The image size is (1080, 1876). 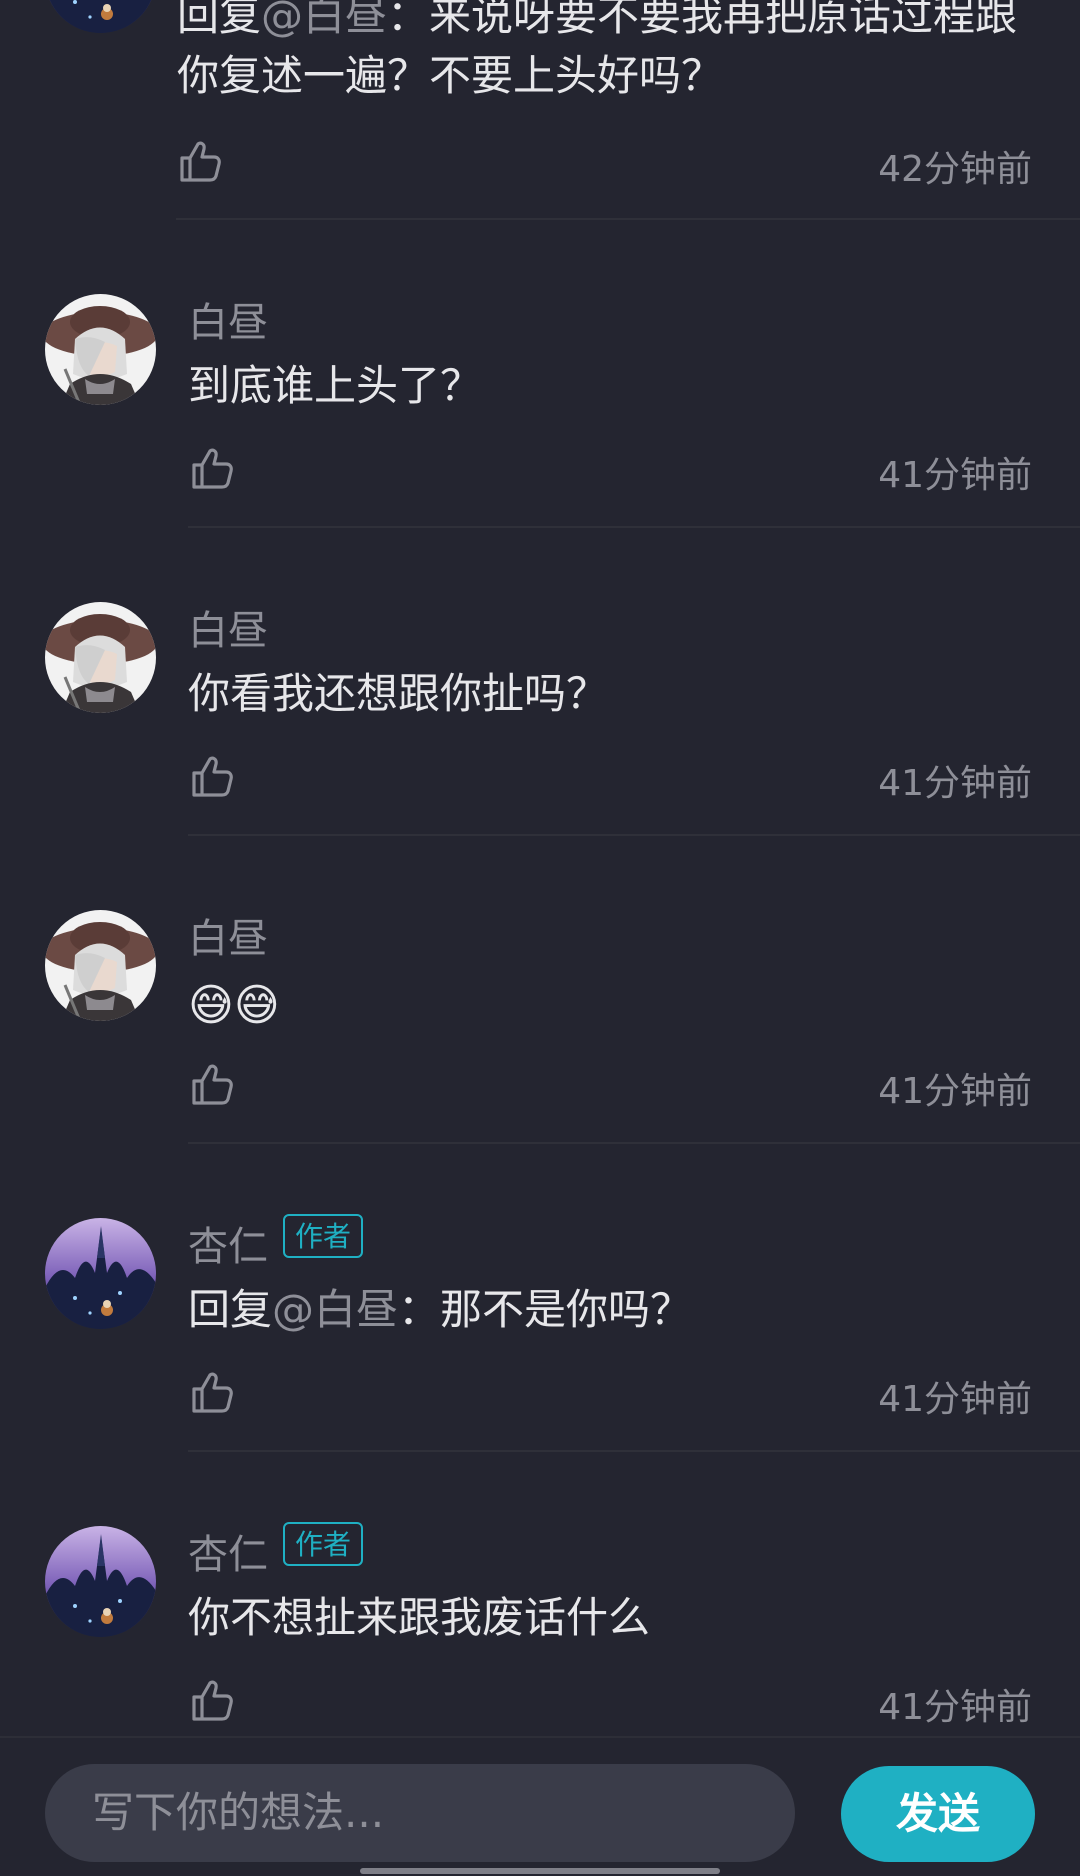 I want to click on comment-text: 回复@白昼：那不是你吗？, so click(x=618, y=1310).